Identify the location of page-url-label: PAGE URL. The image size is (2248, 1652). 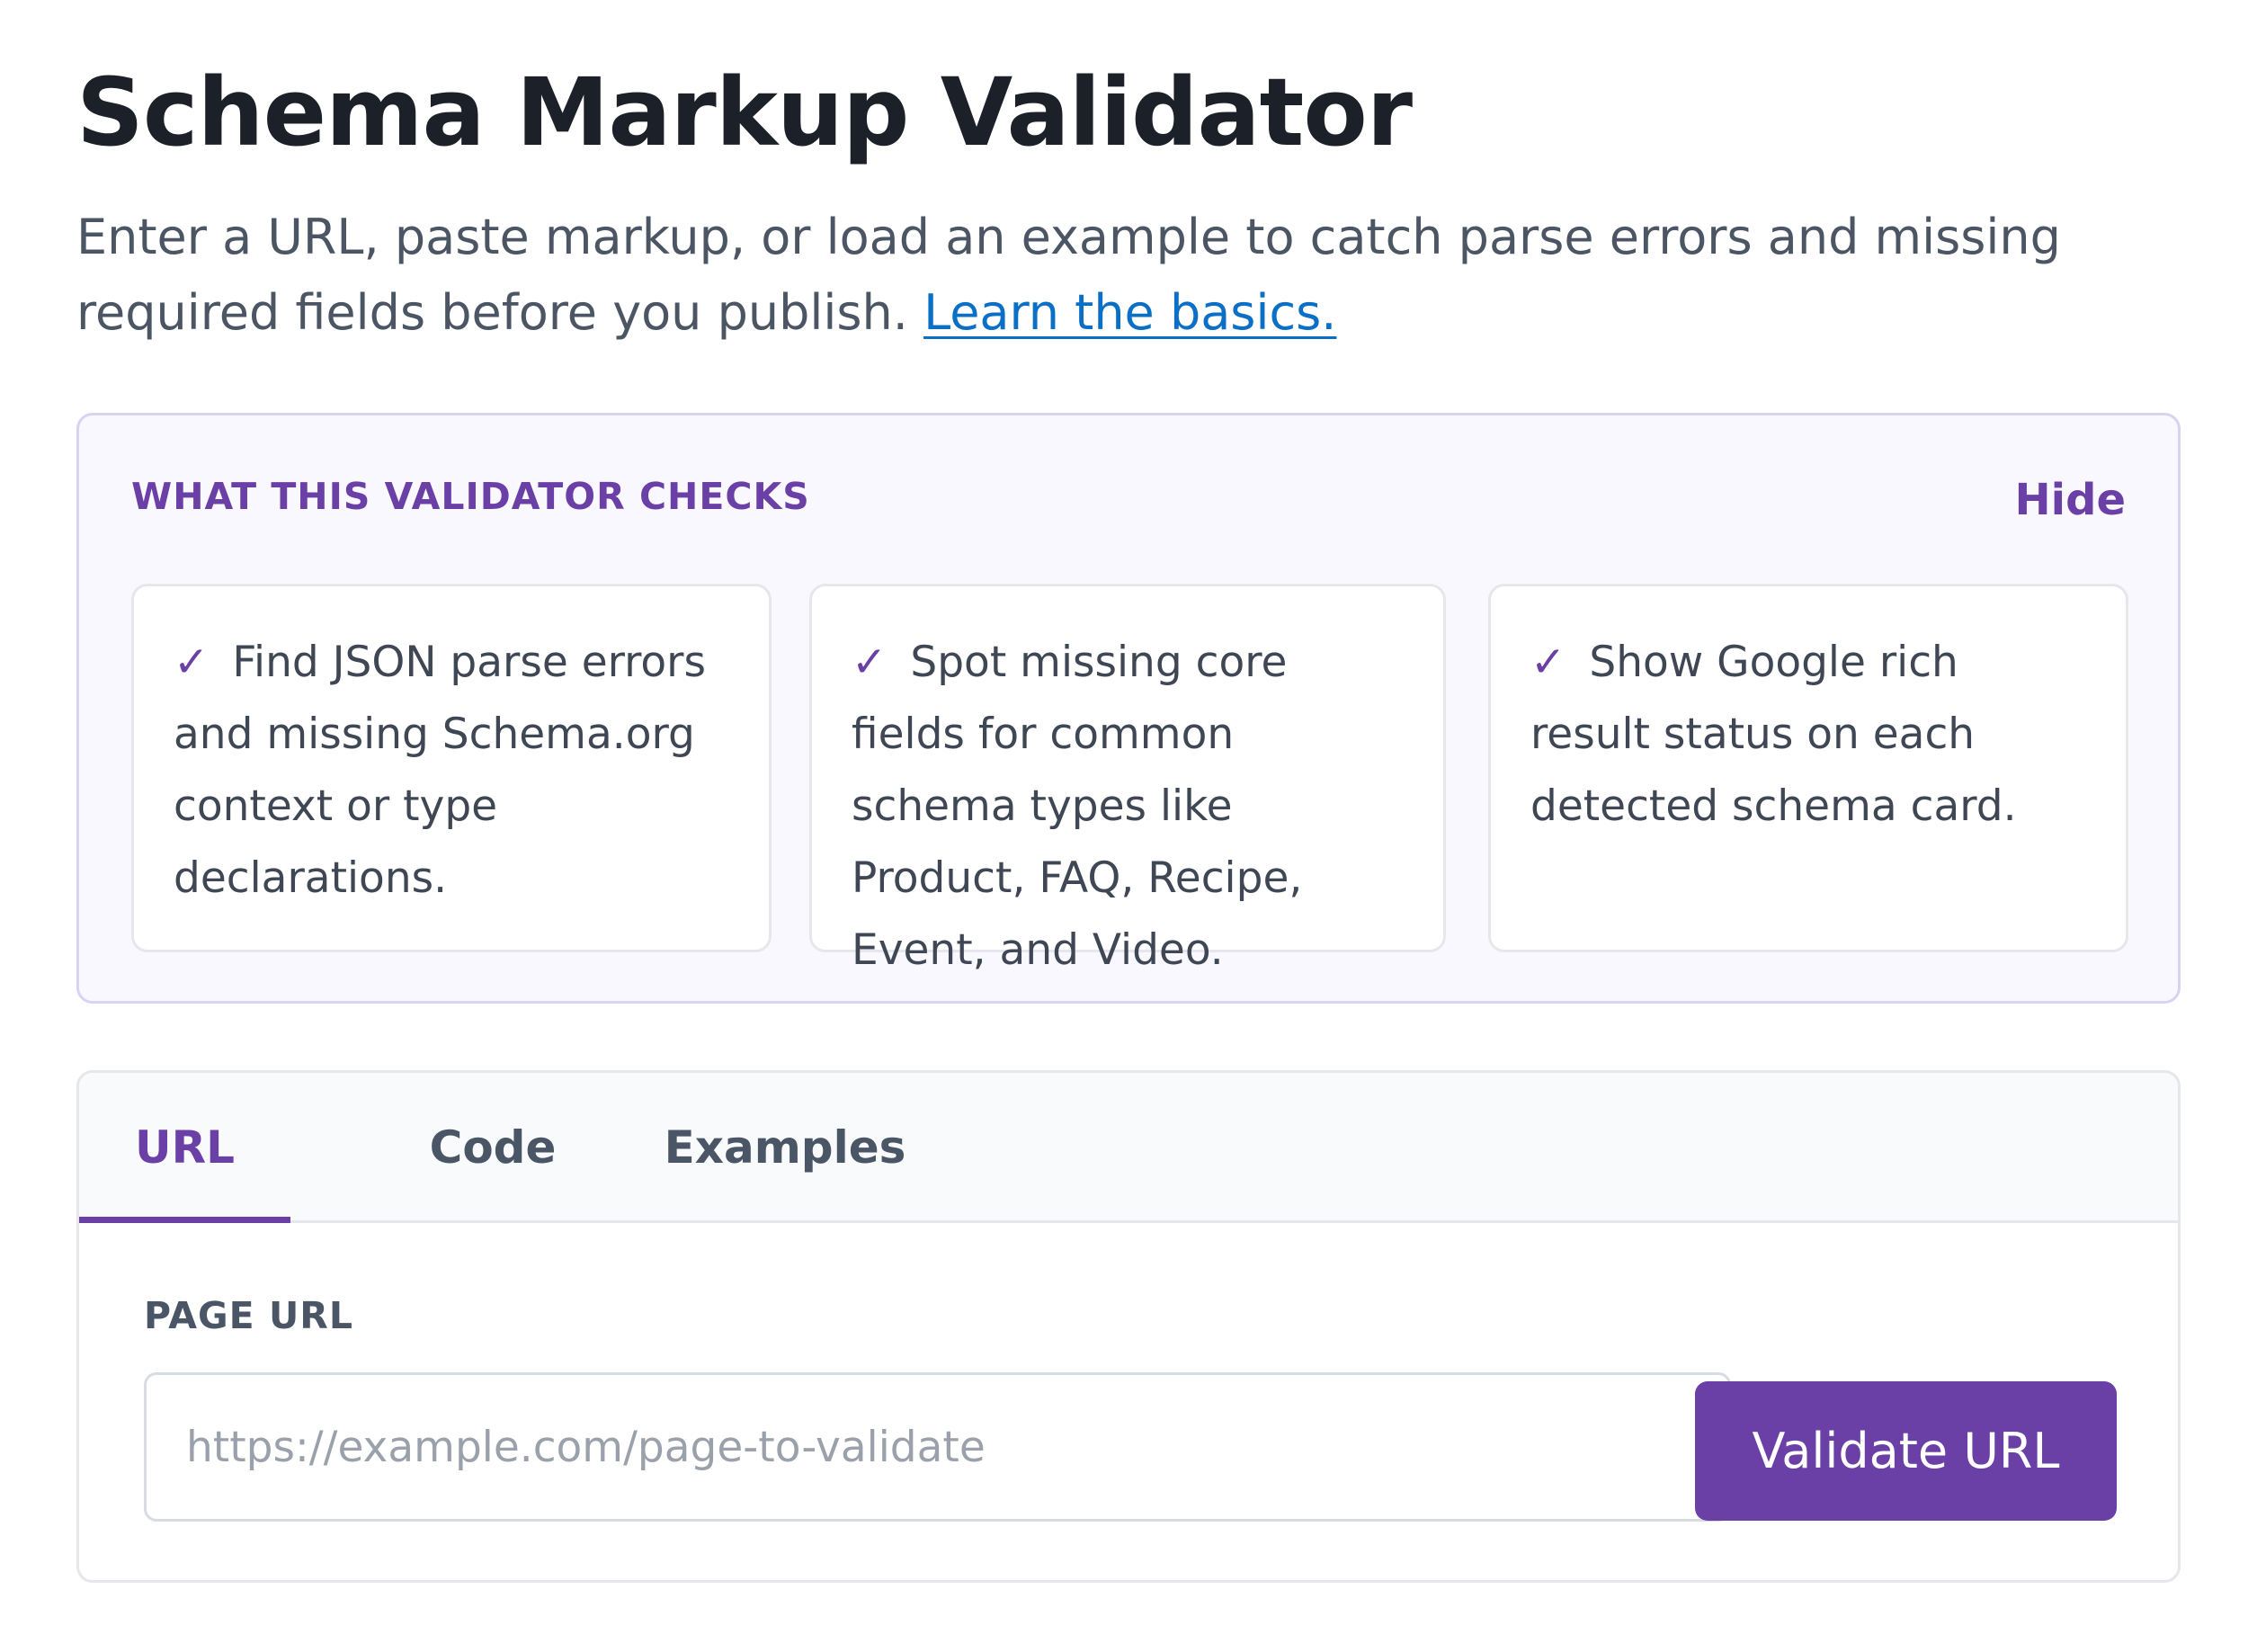
(248, 1315).